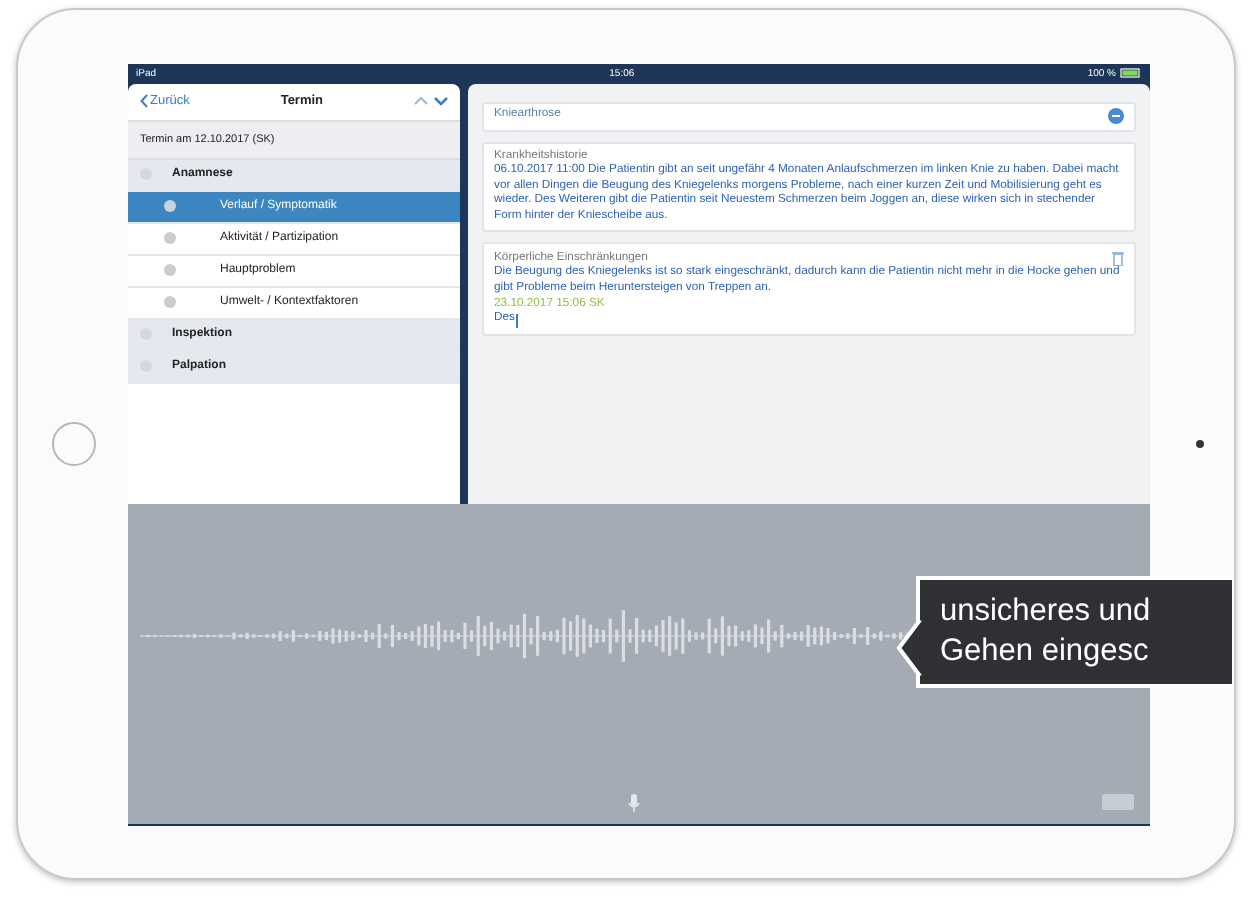  I want to click on battery-icon, so click(1131, 73).